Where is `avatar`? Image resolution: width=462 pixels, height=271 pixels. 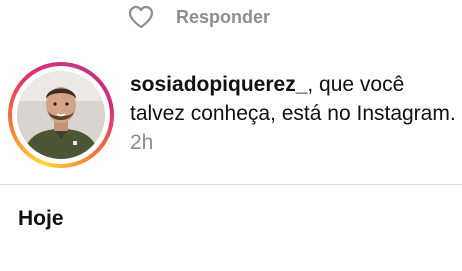
avatar is located at coordinates (61, 115).